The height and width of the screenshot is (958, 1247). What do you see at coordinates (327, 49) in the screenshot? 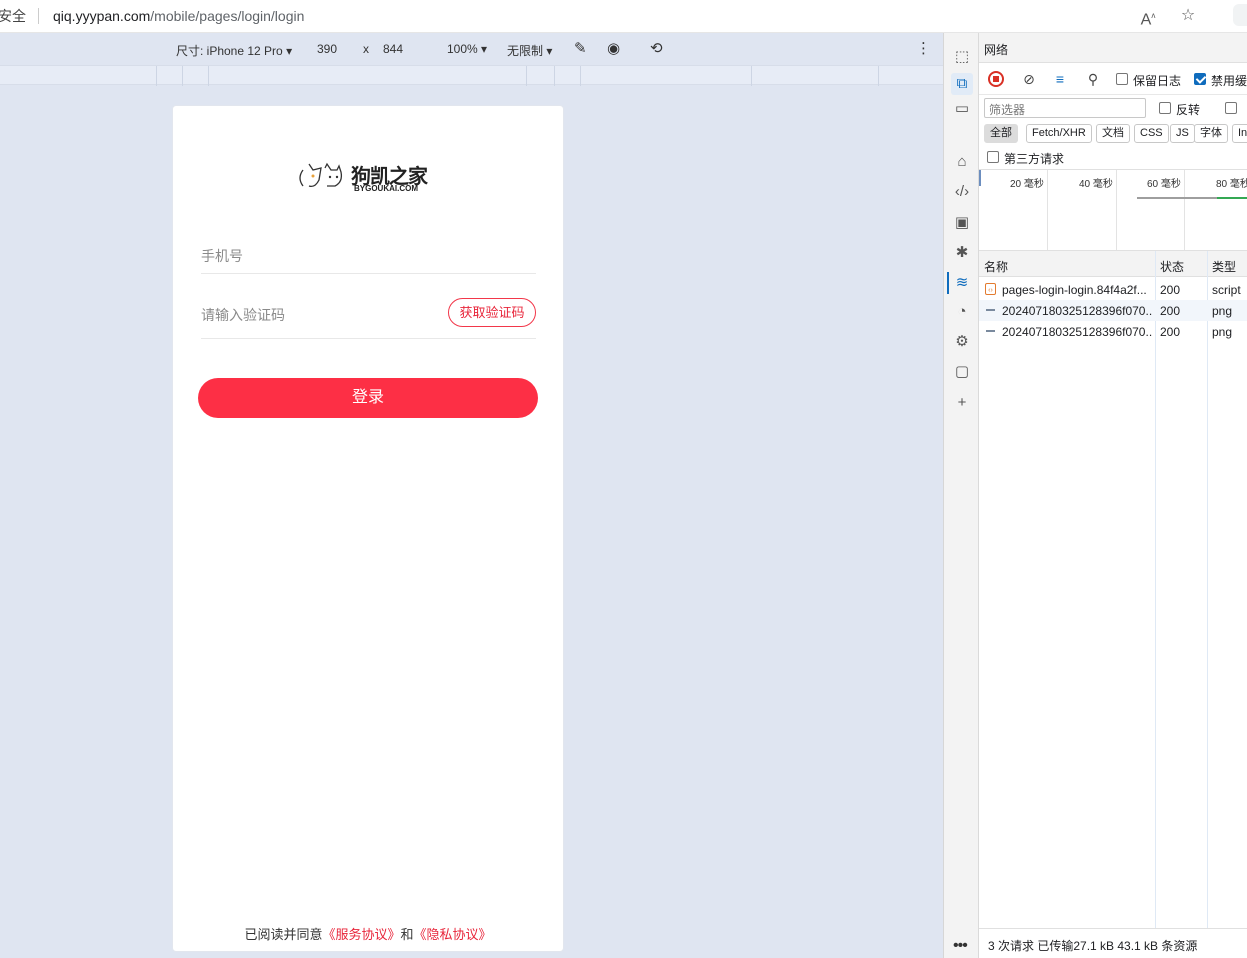
I see `device-width-input: 390` at bounding box center [327, 49].